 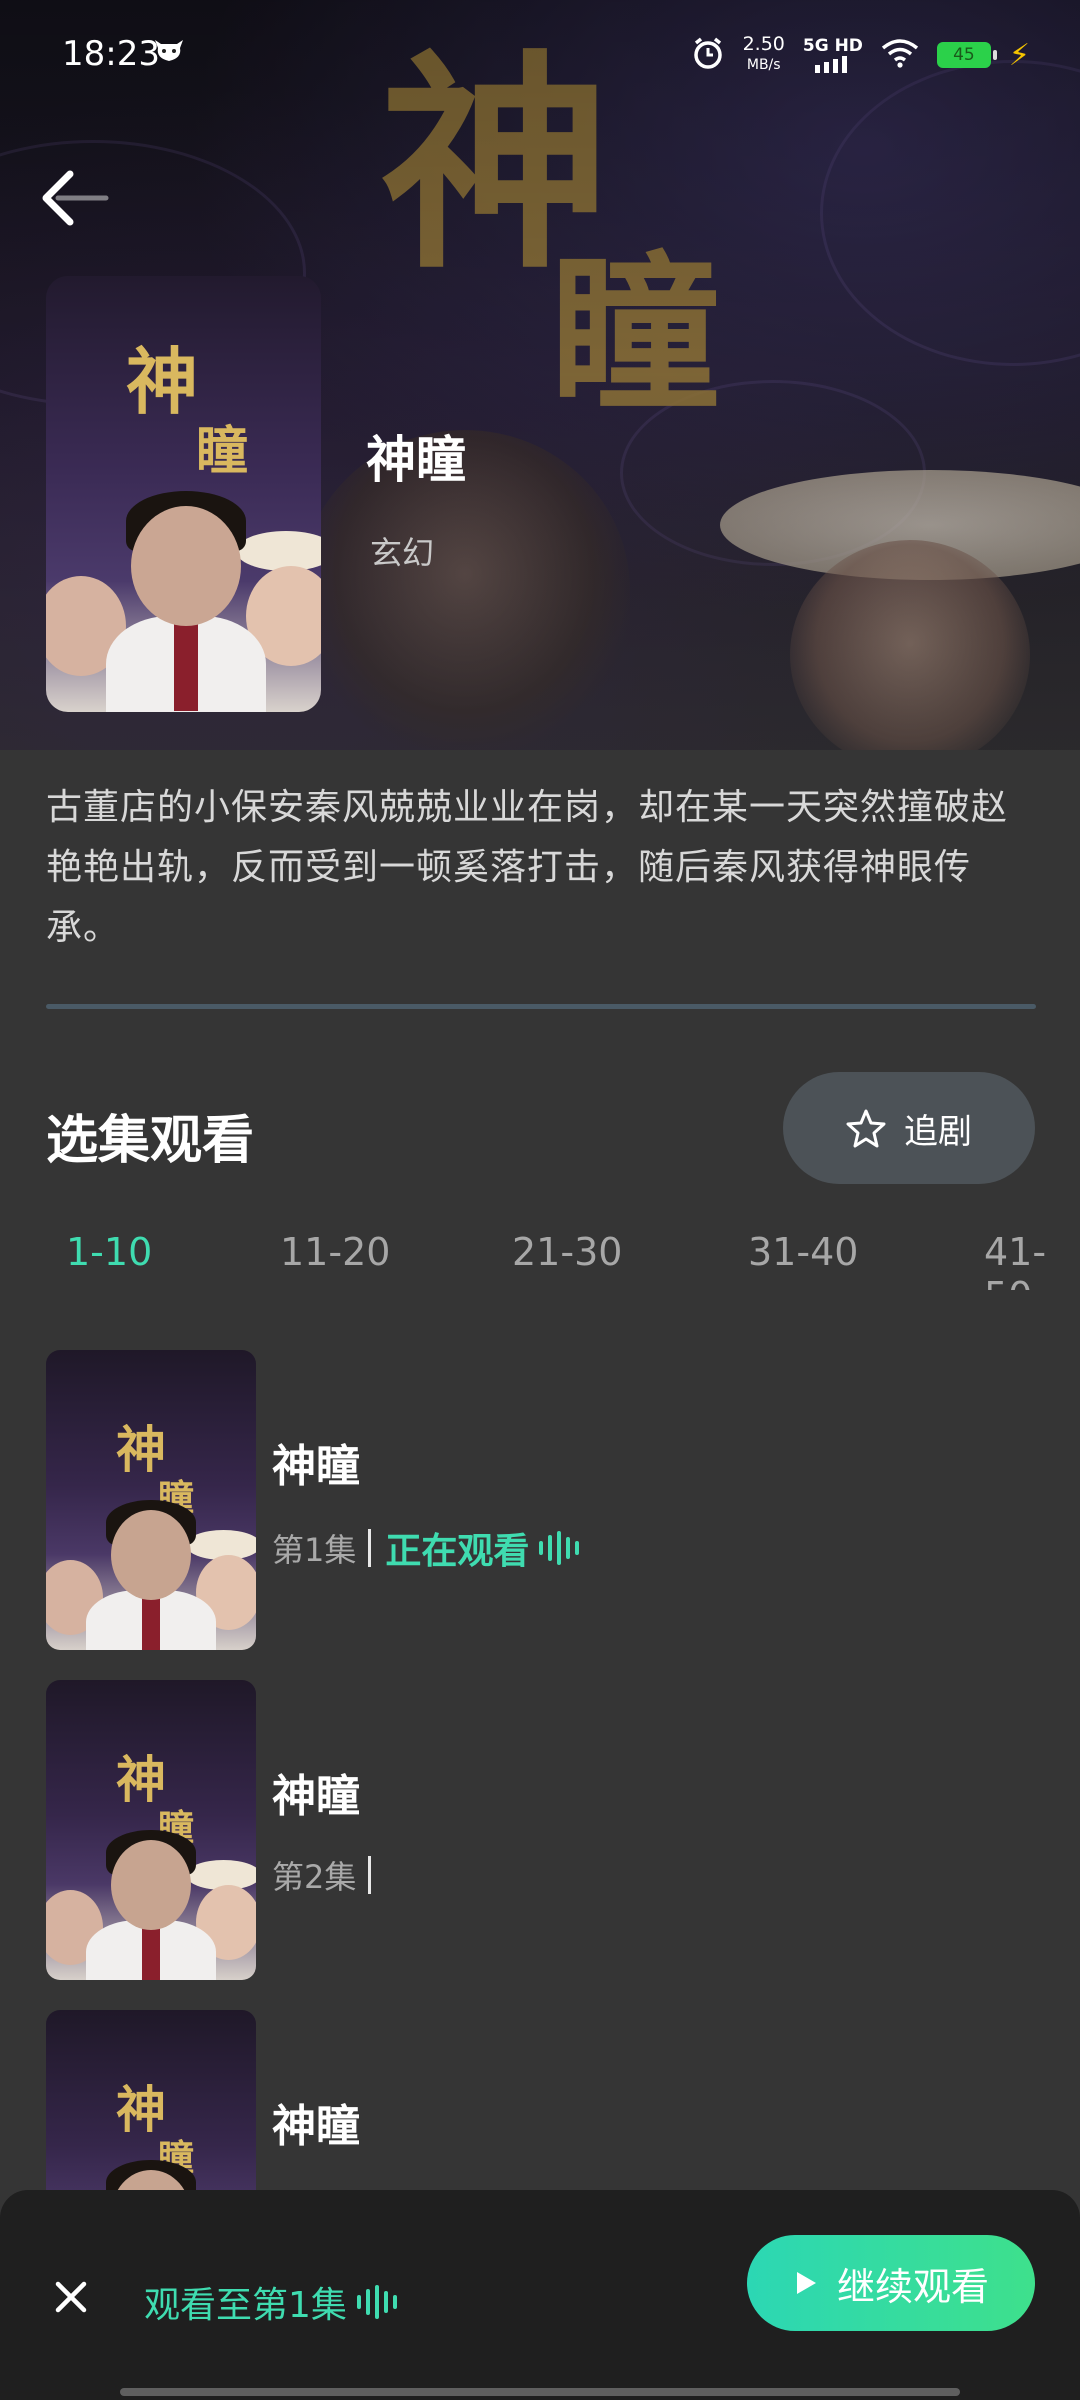 What do you see at coordinates (891, 2283) in the screenshot?
I see `continue-watching-button: 继续观看` at bounding box center [891, 2283].